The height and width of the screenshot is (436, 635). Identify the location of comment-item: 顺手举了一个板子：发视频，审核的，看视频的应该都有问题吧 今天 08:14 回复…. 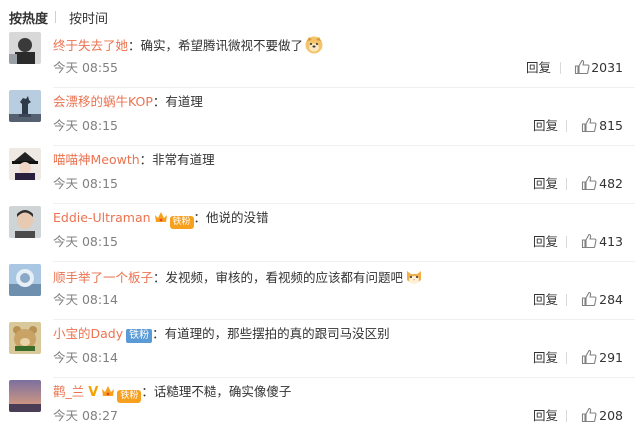
(317, 291).